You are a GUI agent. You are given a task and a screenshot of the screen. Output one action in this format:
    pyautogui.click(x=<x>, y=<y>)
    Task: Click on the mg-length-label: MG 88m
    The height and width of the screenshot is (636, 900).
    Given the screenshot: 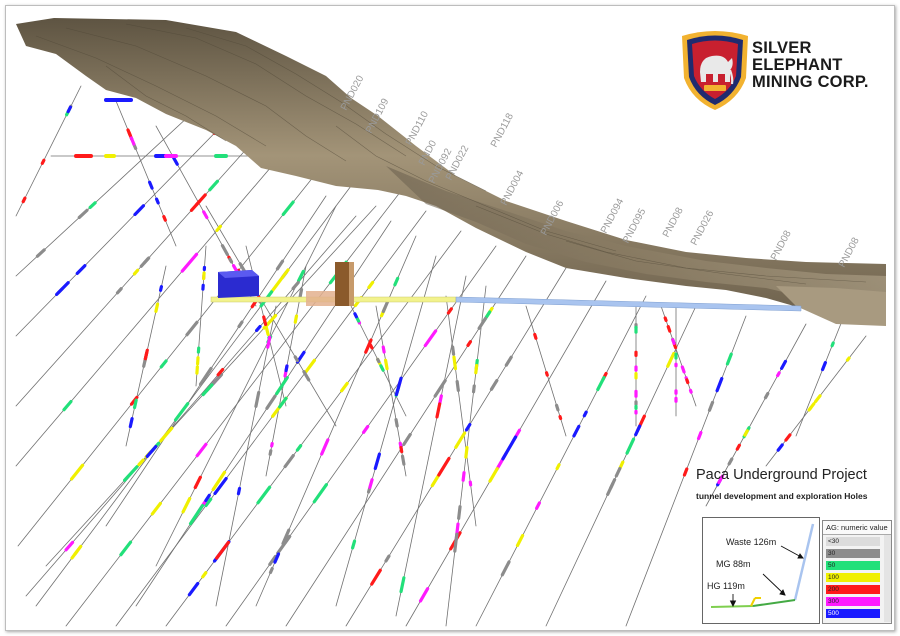 What is the action you would take?
    pyautogui.click(x=733, y=564)
    